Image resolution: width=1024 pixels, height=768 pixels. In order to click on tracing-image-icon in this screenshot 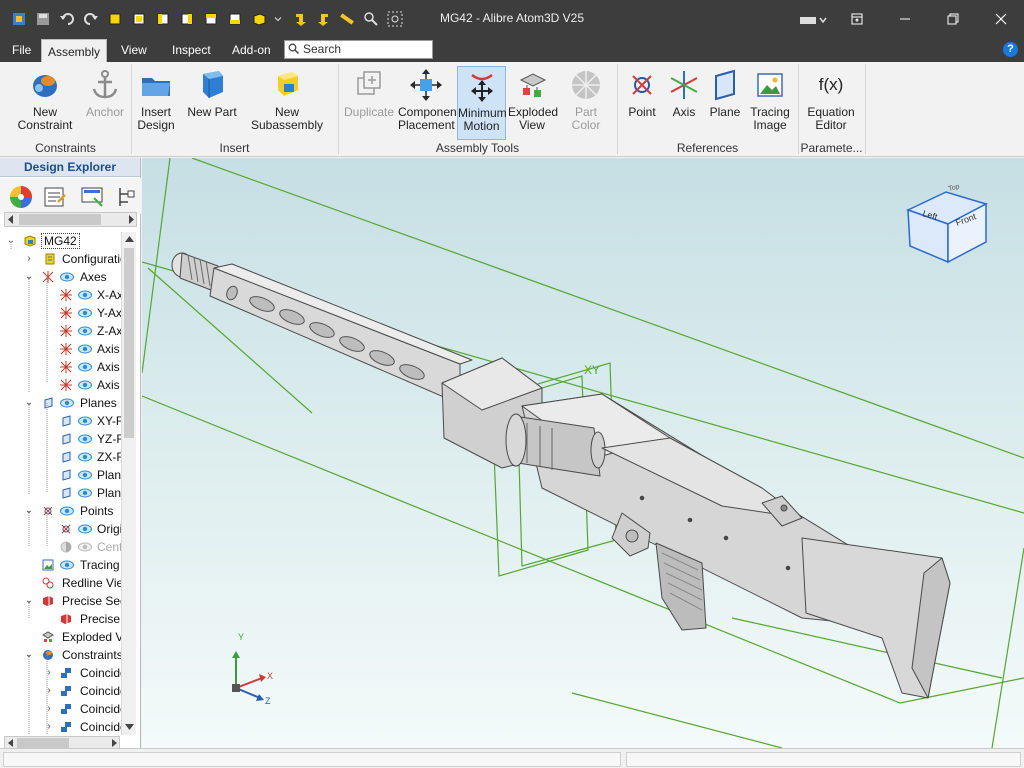, I will do `click(770, 85)`.